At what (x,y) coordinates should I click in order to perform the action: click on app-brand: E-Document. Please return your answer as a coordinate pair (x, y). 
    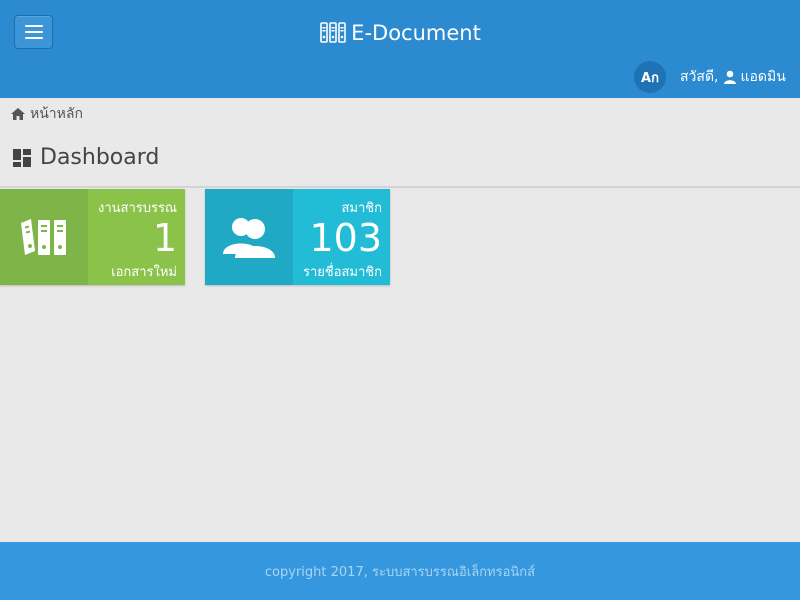
    Looking at the image, I should click on (400, 33).